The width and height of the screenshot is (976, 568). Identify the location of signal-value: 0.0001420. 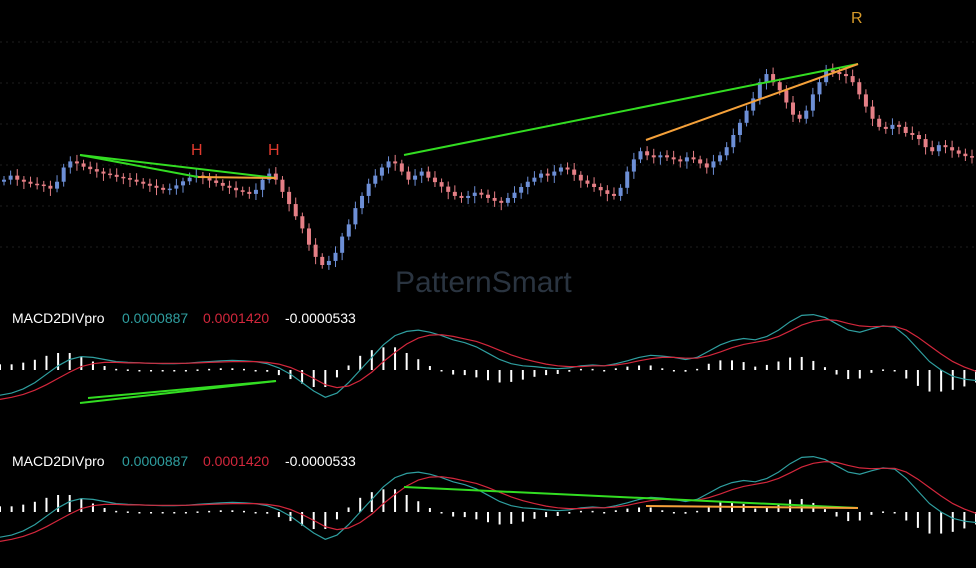
(236, 461).